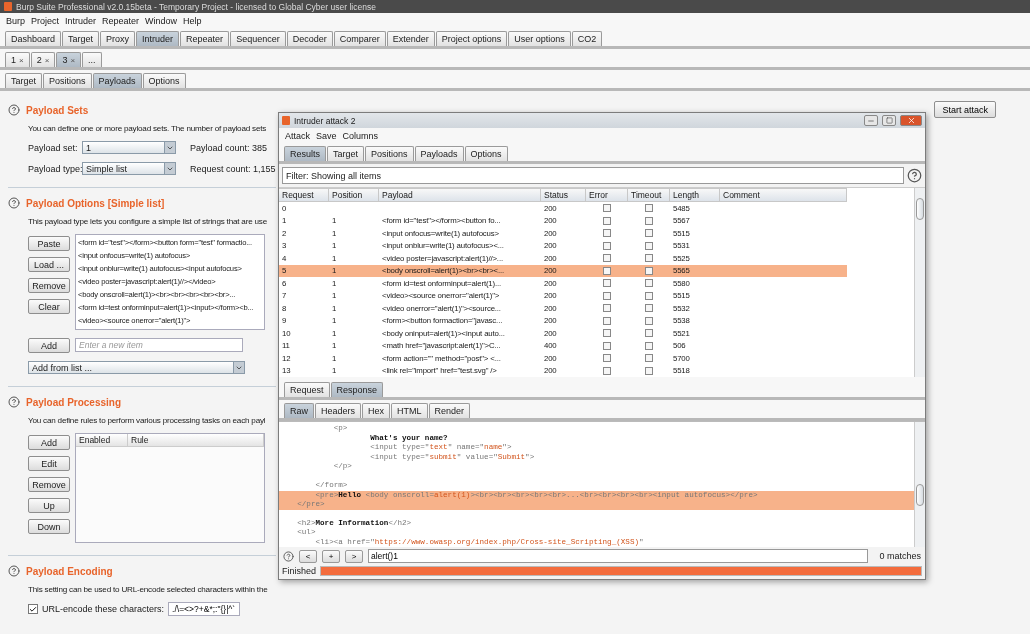 This screenshot has width=1030, height=634. What do you see at coordinates (593, 175) in the screenshot?
I see `filter-bar: Filter: Showing all items` at bounding box center [593, 175].